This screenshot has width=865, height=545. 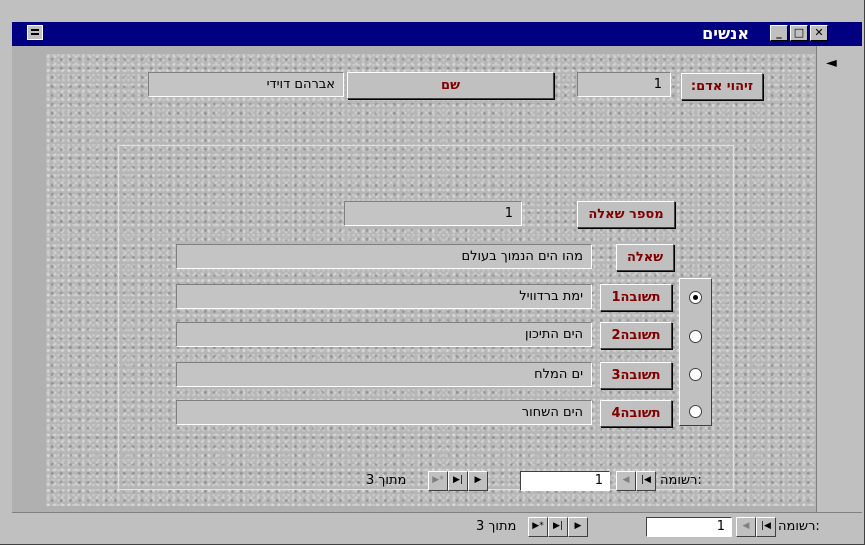 I want to click on subform-record-count: מתוך 3, so click(x=386, y=480).